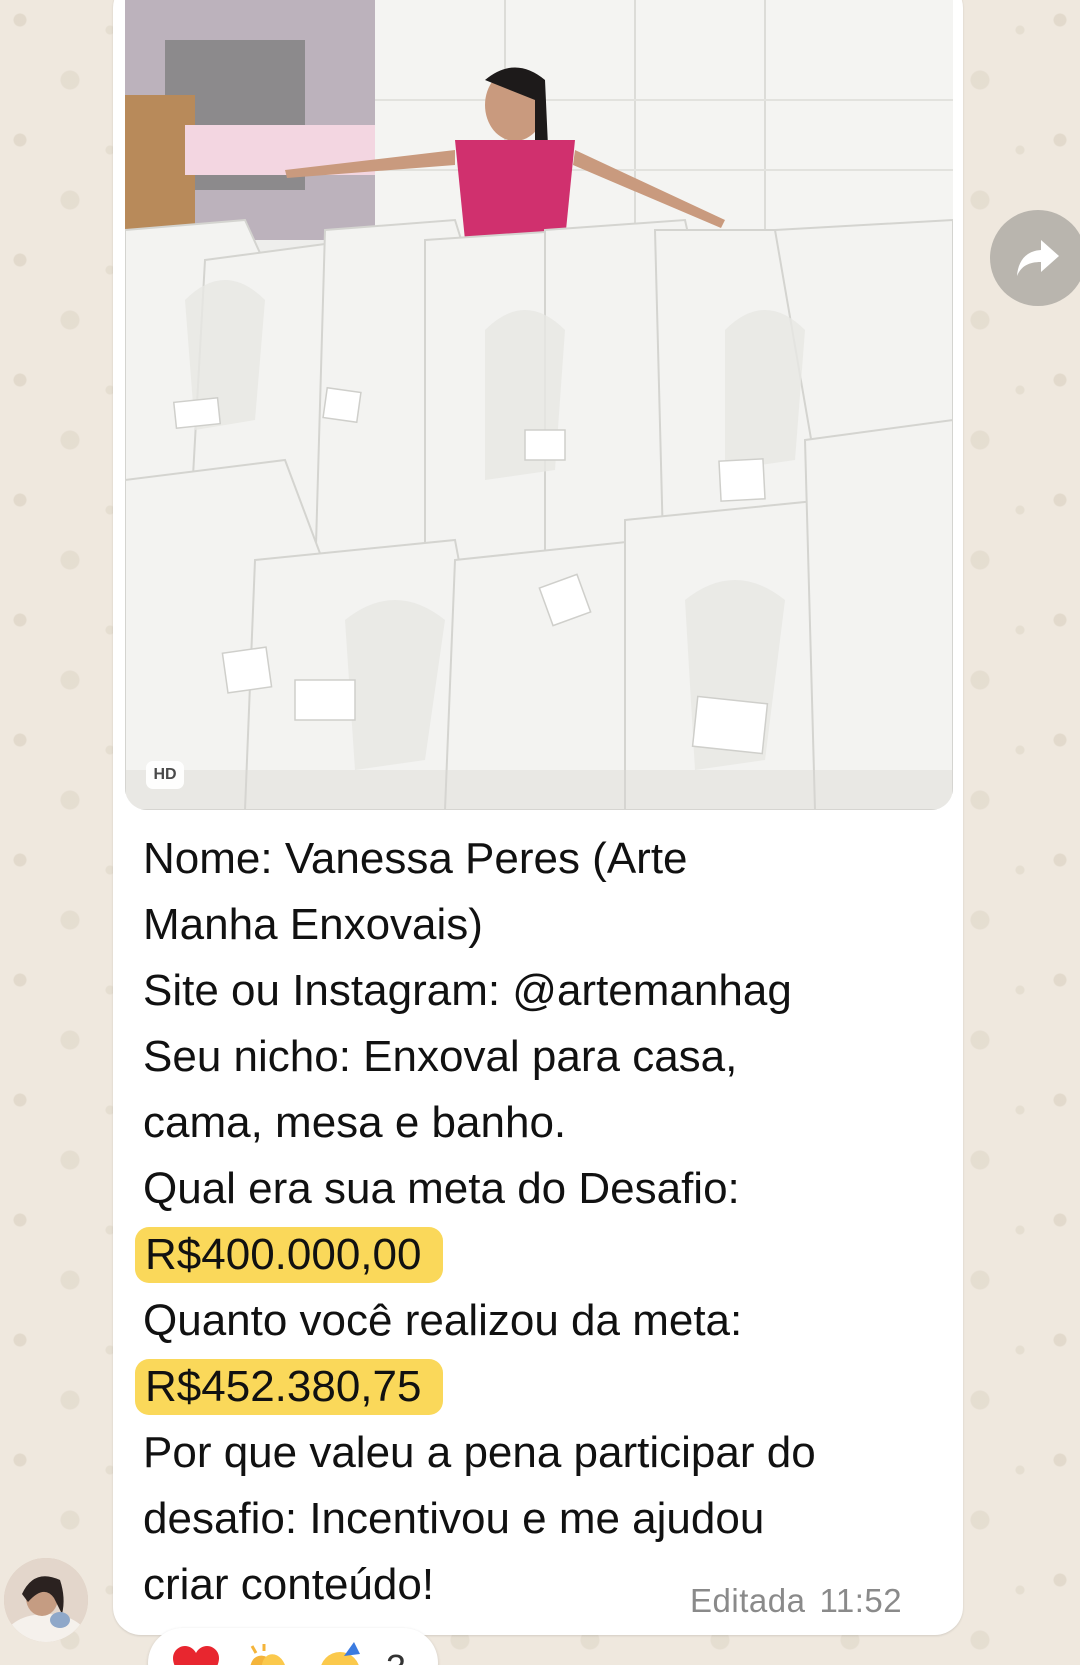  I want to click on forward-button, so click(1035, 258).